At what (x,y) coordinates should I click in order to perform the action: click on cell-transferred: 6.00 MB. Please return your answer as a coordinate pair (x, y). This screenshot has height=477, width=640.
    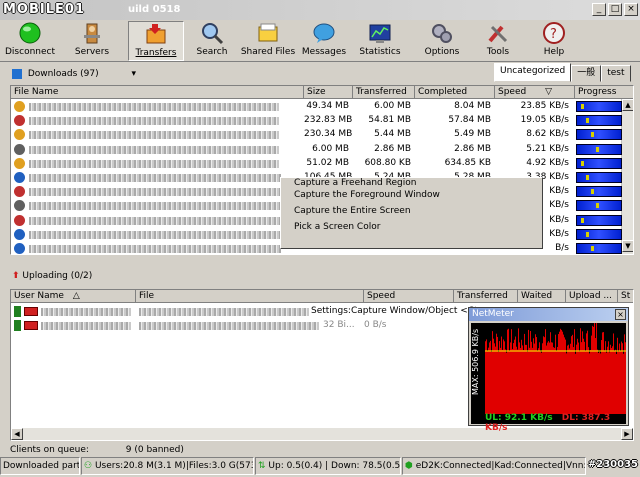
    Looking at the image, I should click on (392, 106).